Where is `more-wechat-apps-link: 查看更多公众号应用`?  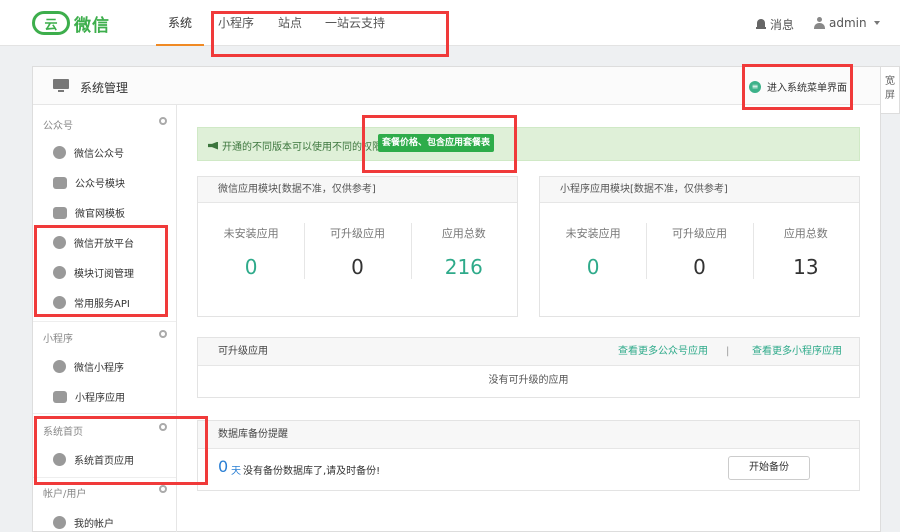
more-wechat-apps-link: 查看更多公众号应用 is located at coordinates (663, 352).